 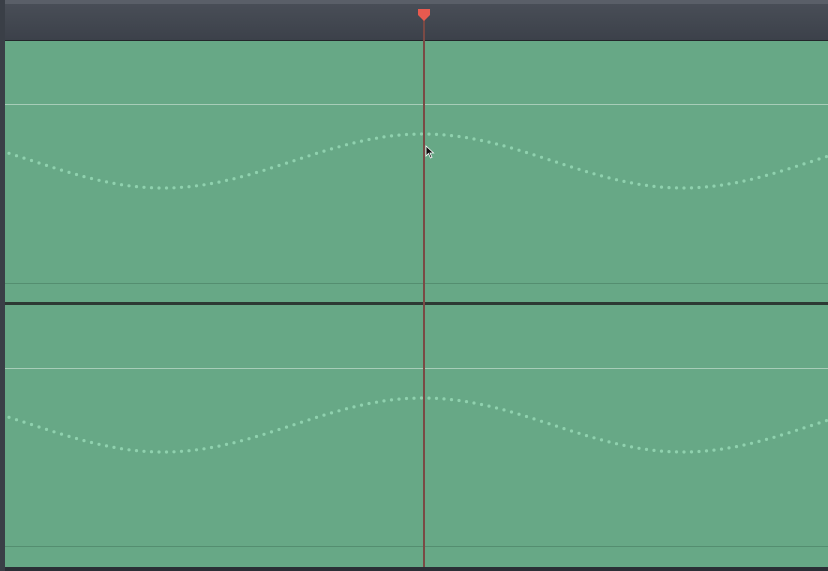 What do you see at coordinates (424, 15) in the screenshot?
I see `playhead-marker-icon` at bounding box center [424, 15].